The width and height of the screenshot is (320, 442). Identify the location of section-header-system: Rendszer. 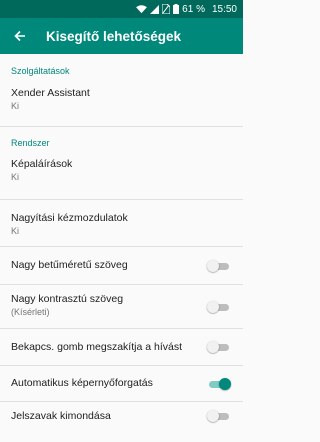
(30, 143).